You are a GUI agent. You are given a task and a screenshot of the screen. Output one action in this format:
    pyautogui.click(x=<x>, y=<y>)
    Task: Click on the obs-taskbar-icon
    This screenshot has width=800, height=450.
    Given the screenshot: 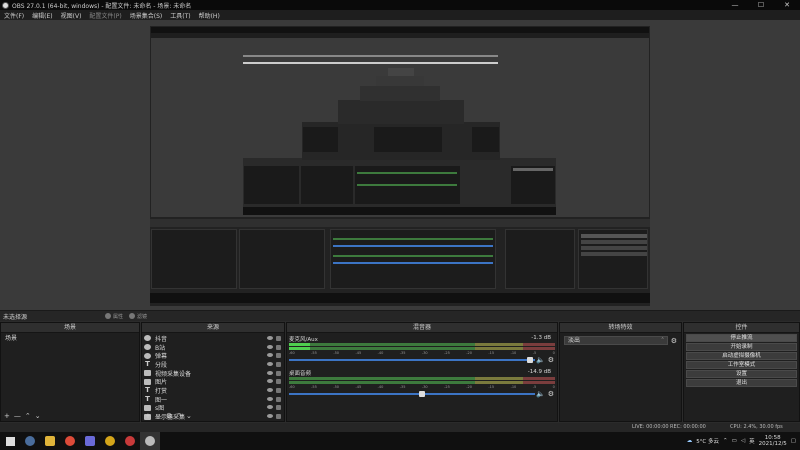 What is the action you would take?
    pyautogui.click(x=150, y=441)
    